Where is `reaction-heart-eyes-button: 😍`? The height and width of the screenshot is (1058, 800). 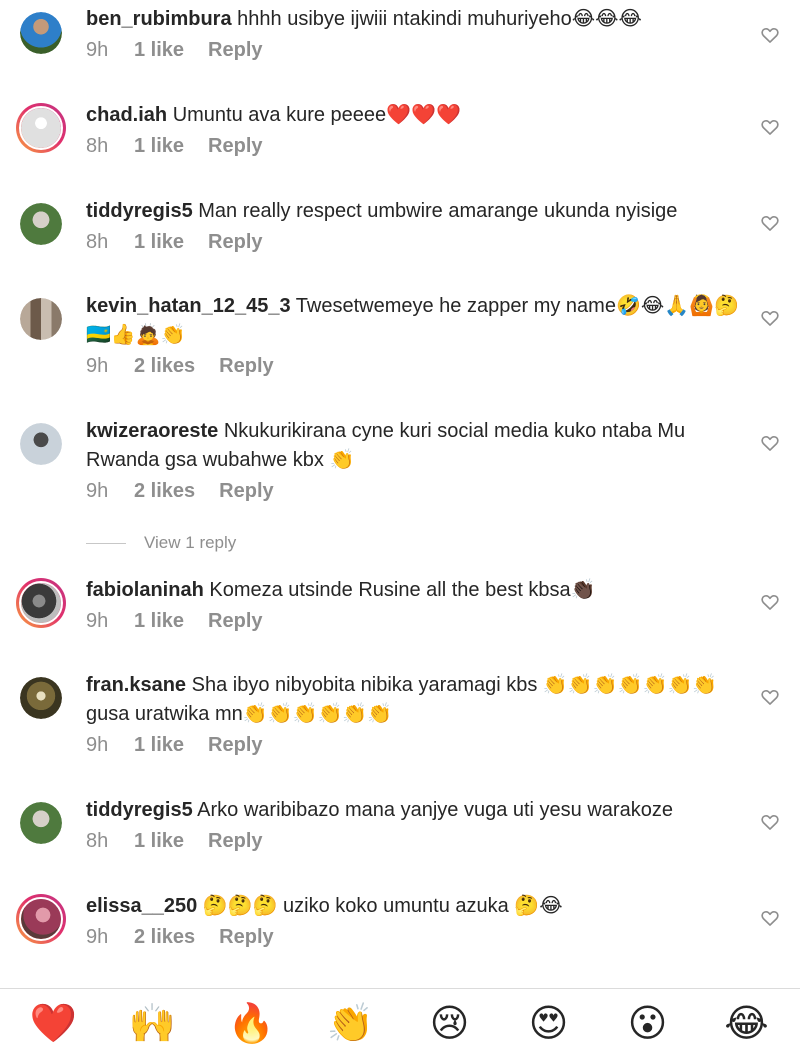
reaction-heart-eyes-button: 😍 is located at coordinates (549, 1024).